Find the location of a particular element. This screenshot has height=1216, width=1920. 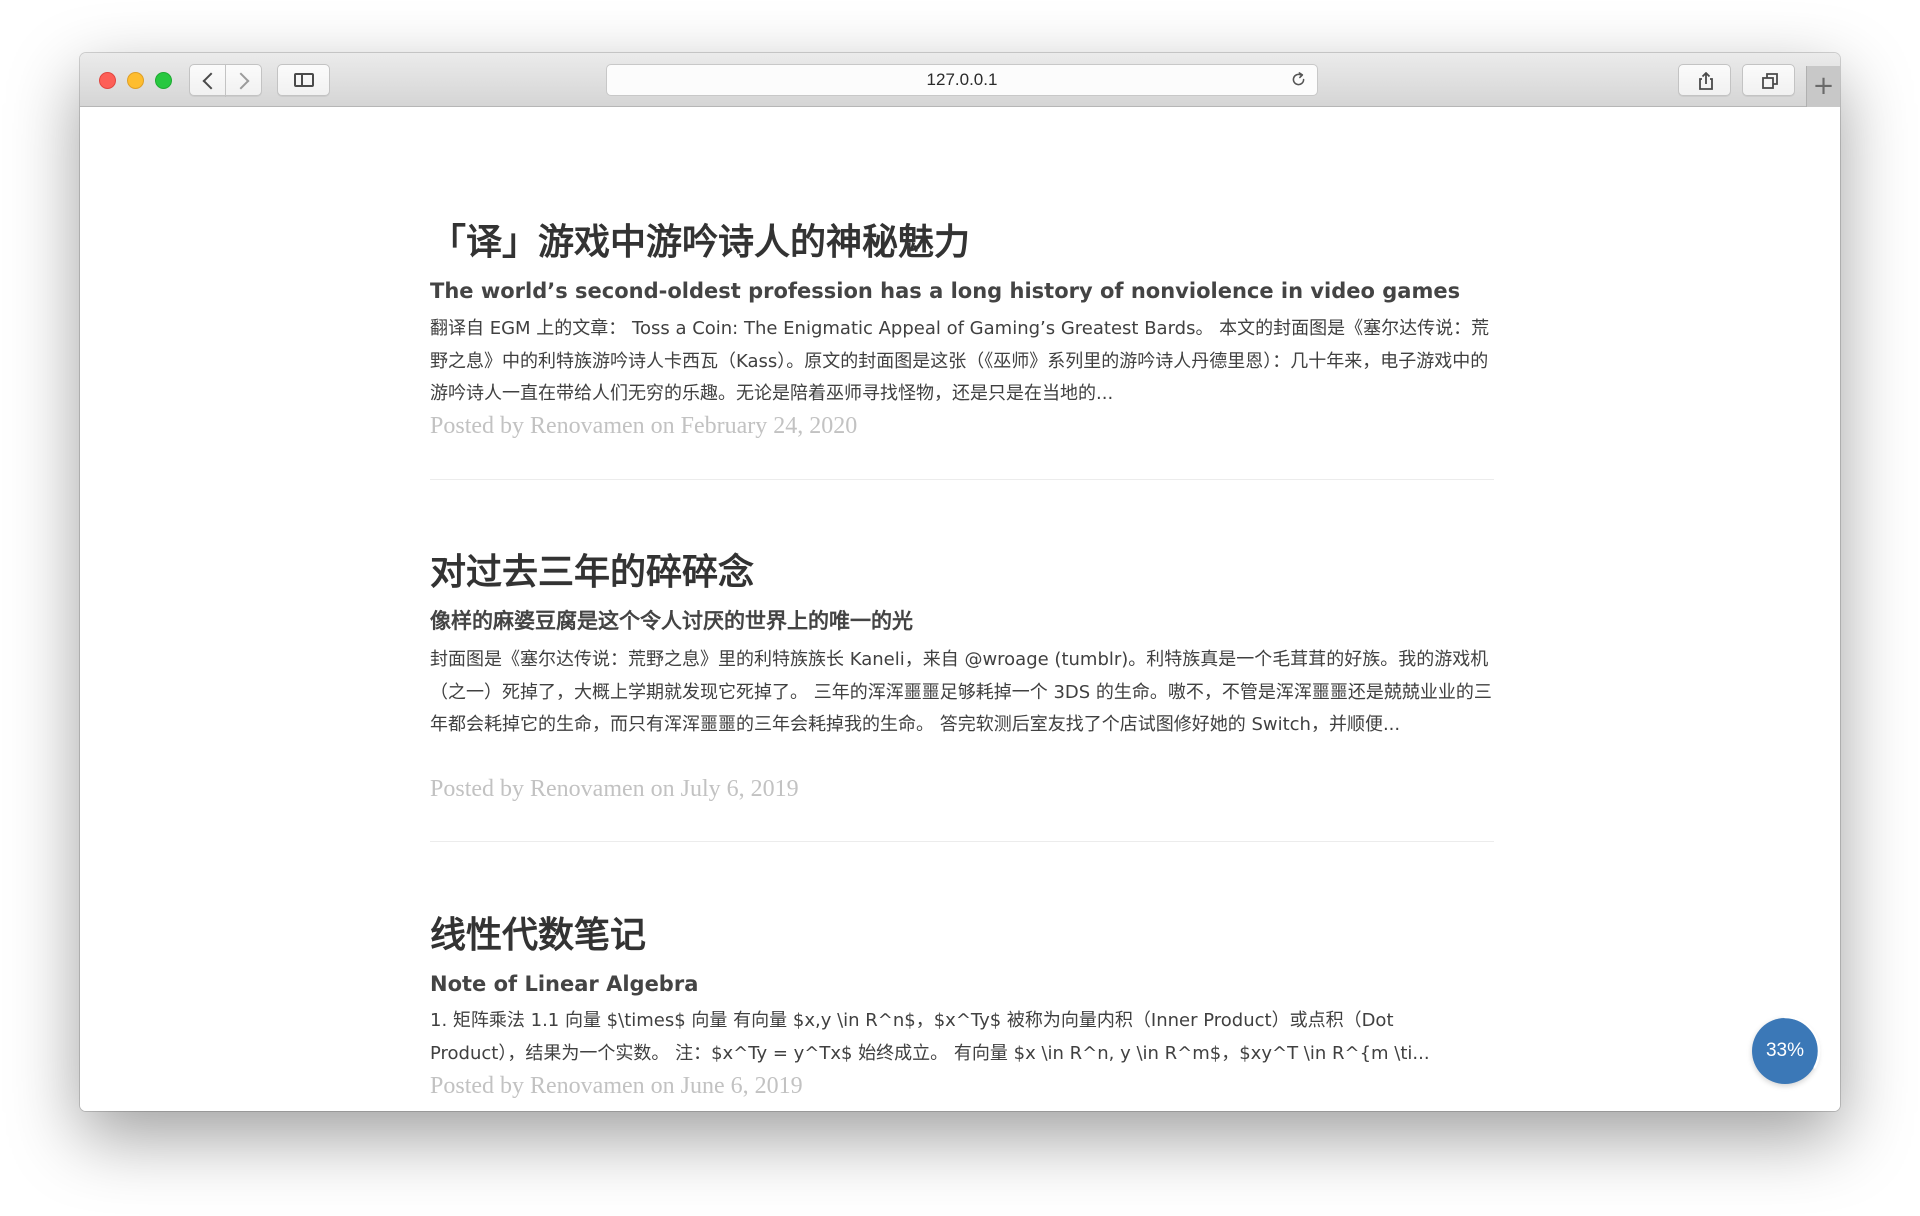

close-window-button is located at coordinates (107, 80).